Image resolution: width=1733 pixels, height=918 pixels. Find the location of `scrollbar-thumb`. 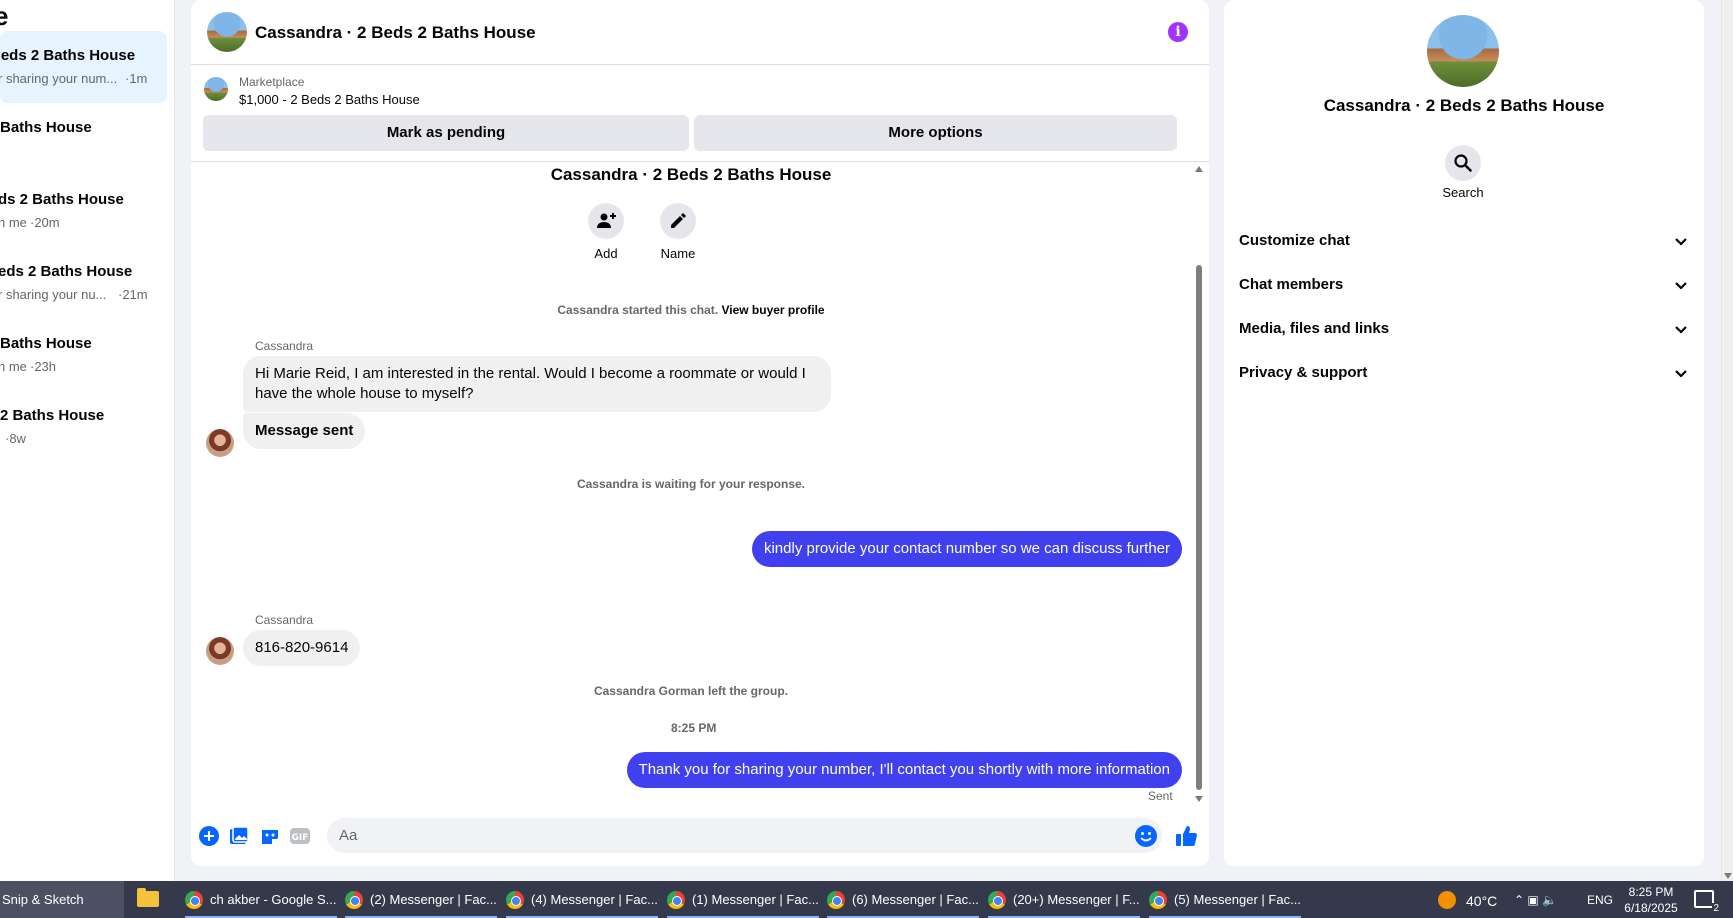

scrollbar-thumb is located at coordinates (1199, 527).